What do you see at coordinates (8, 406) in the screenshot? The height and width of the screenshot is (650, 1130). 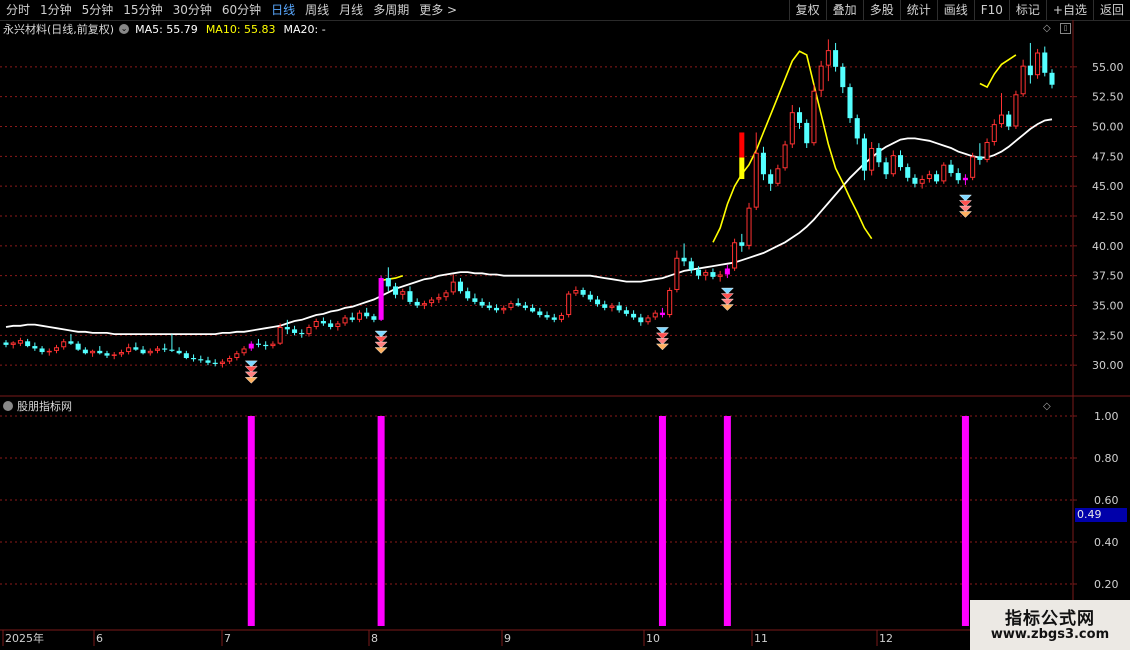 I see `chevron-down-icon` at bounding box center [8, 406].